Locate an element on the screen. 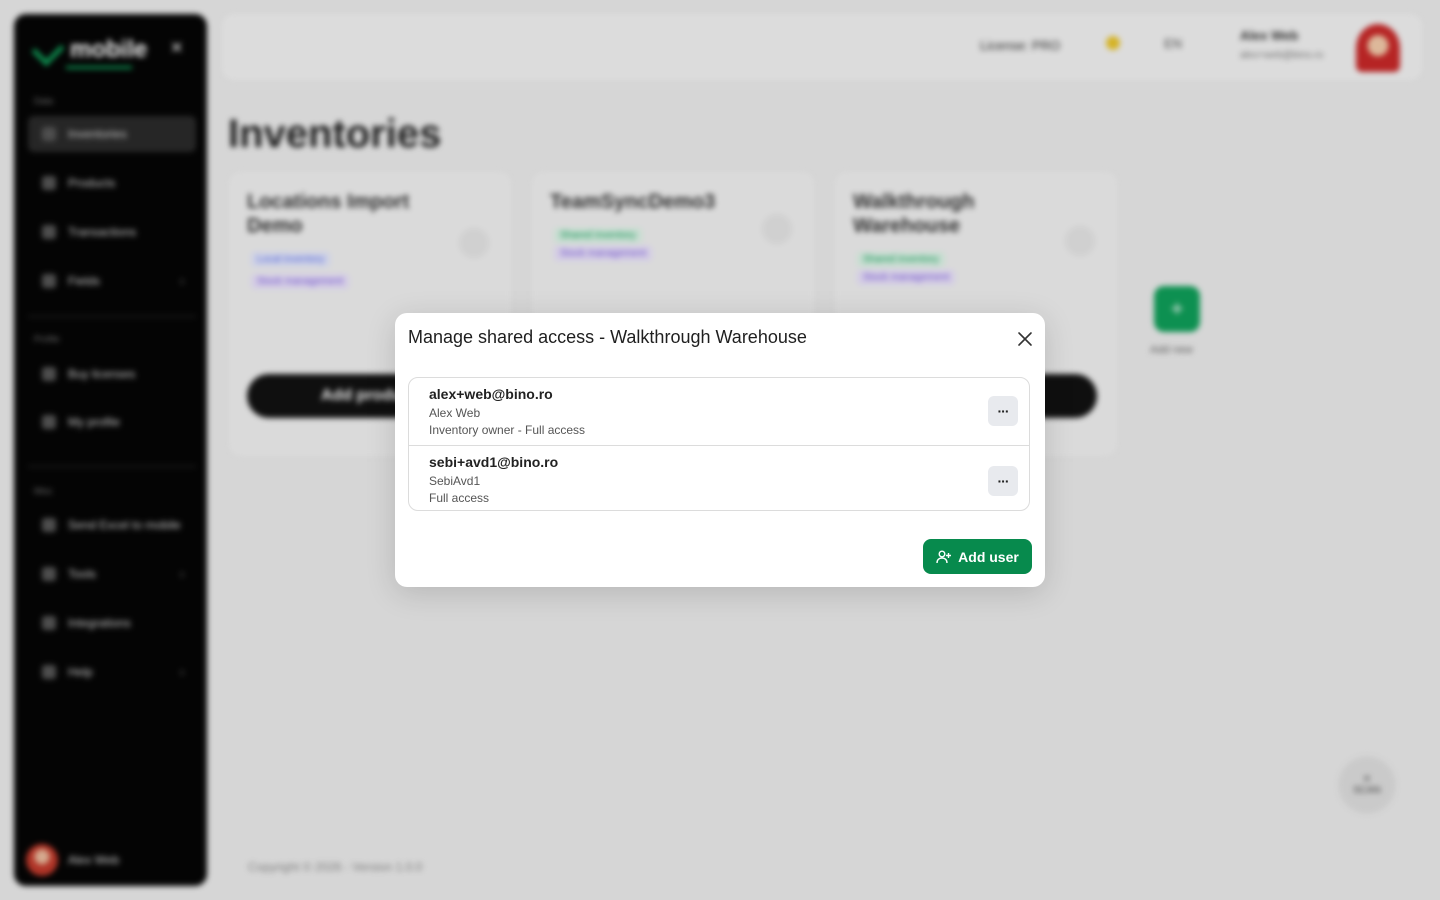  close-icon is located at coordinates (1025, 339).